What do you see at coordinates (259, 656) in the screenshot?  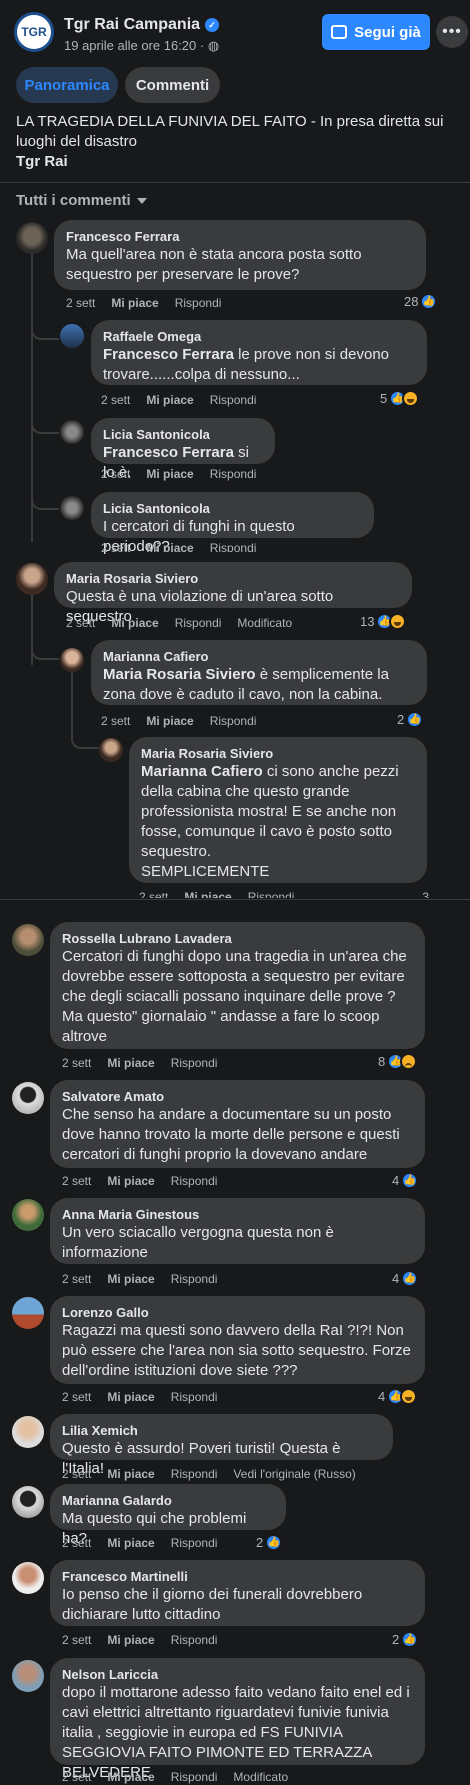 I see `comment-author: Marianna Cafiero` at bounding box center [259, 656].